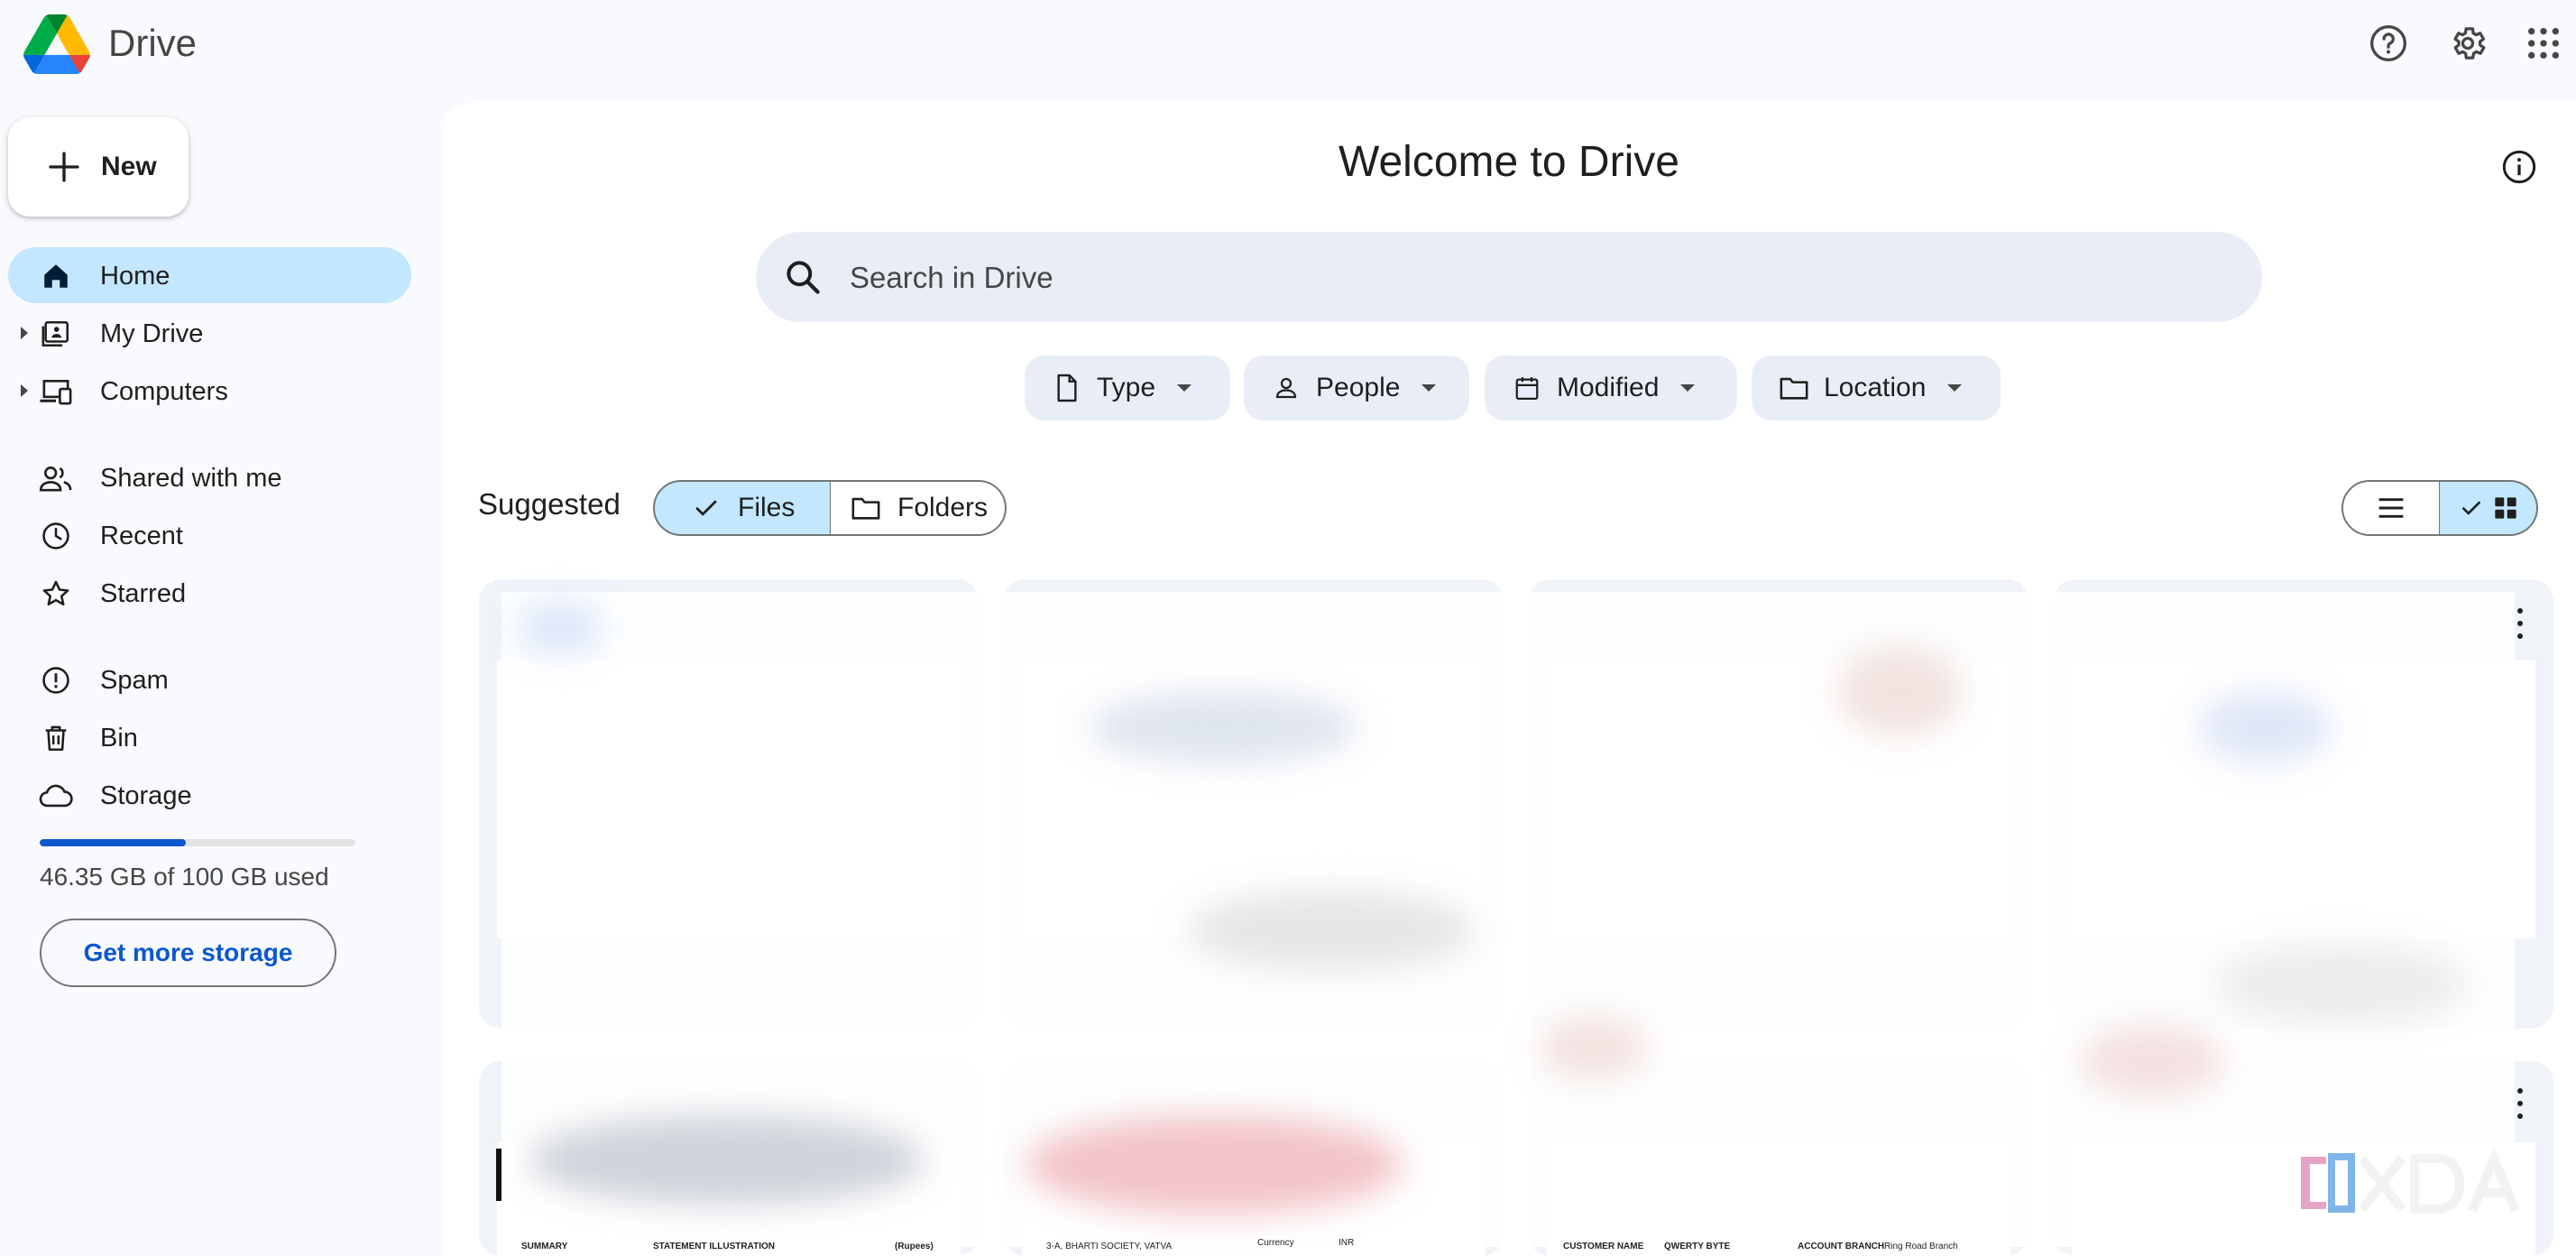 The width and height of the screenshot is (2576, 1256). What do you see at coordinates (114, 842) in the screenshot?
I see `storage-progress-fill` at bounding box center [114, 842].